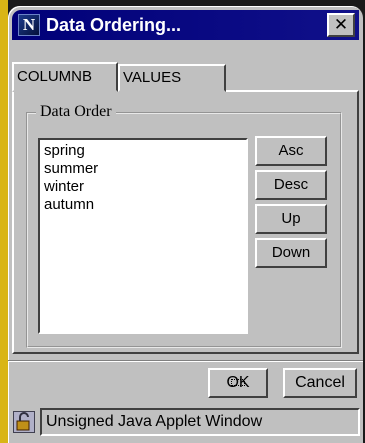 The image size is (365, 443). Describe the element at coordinates (185, 361) in the screenshot. I see `footer-divider` at that location.